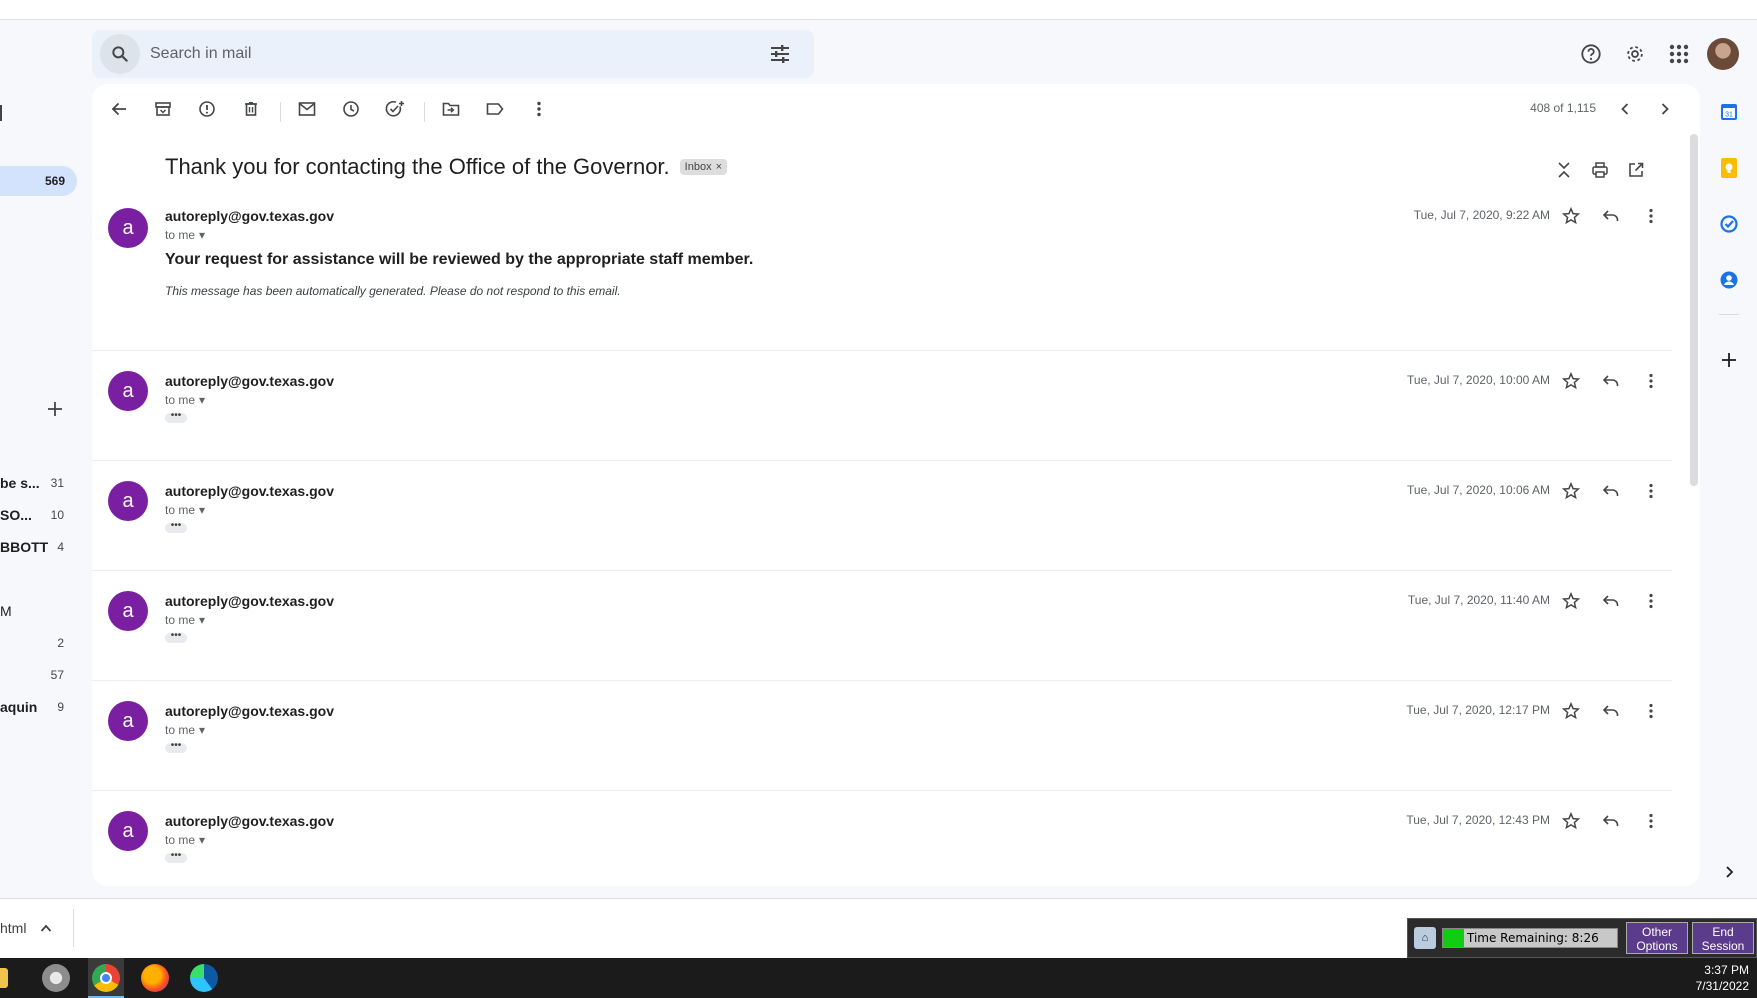 The image size is (1757, 998). I want to click on snooze-icon, so click(351, 109).